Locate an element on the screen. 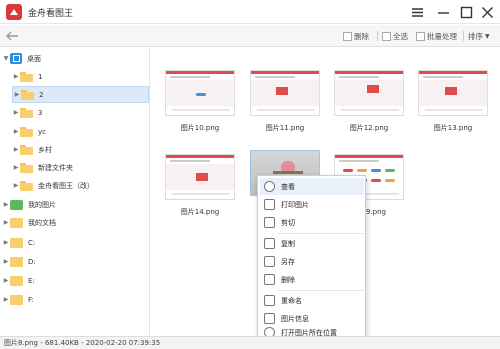  cut-icon is located at coordinates (269, 222).